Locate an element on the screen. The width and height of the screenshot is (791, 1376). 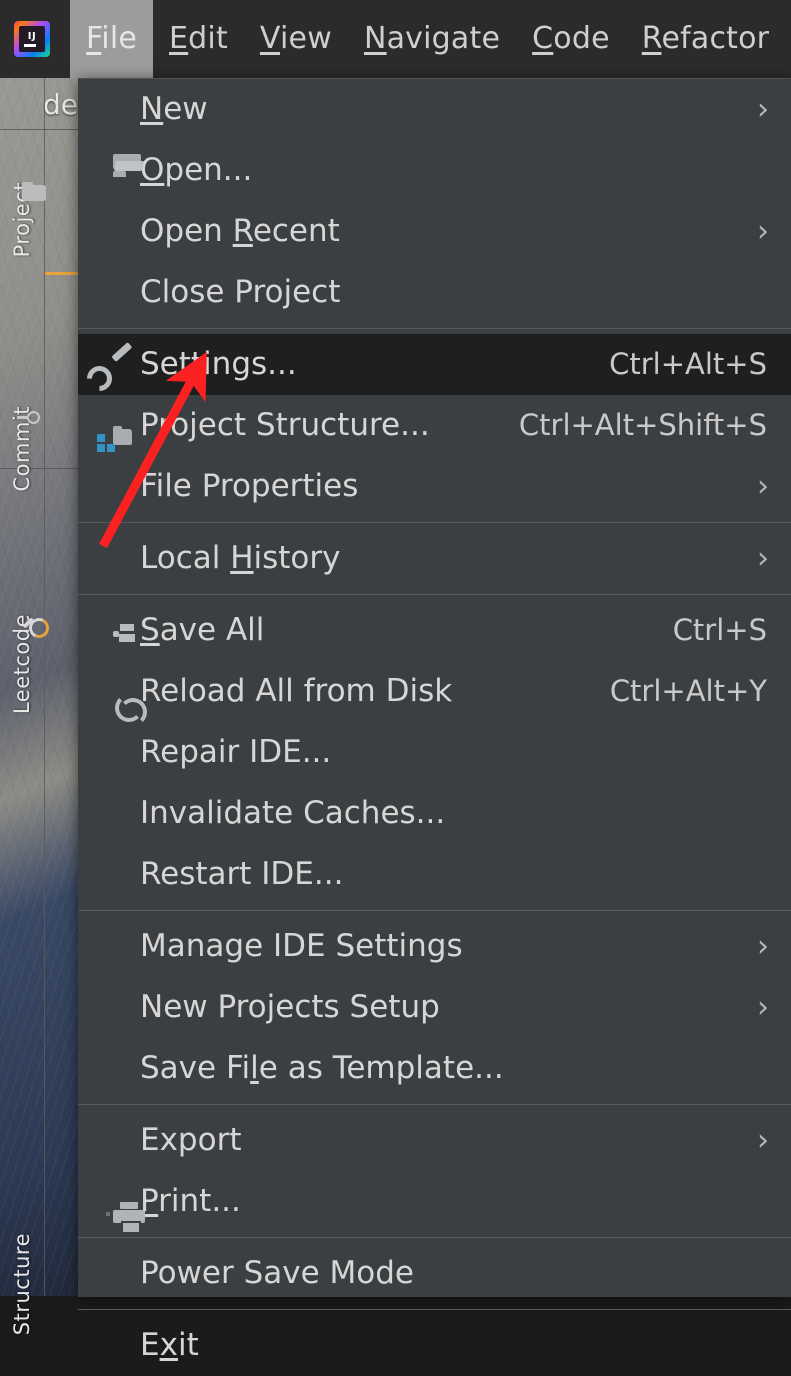
left-tool-stripe: Project Commit Leetcode Structure is located at coordinates (26, 706).